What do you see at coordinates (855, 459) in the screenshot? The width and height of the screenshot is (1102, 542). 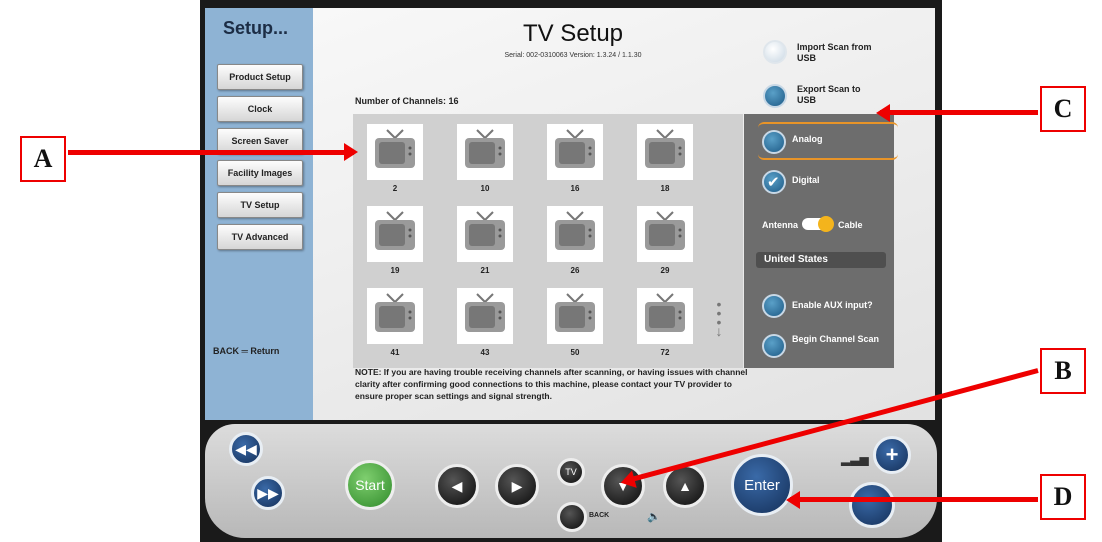 I see `signal-icon: ▂▃▅` at bounding box center [855, 459].